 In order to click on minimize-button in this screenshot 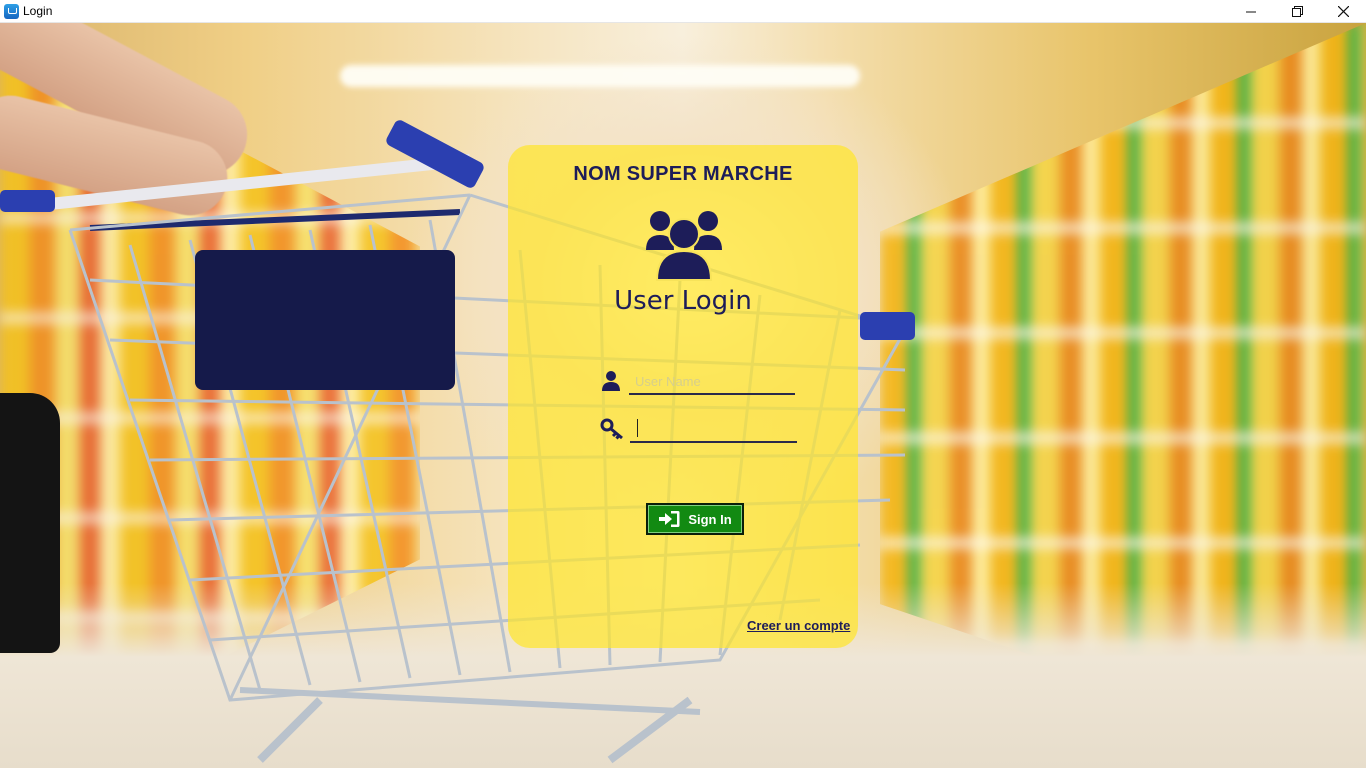, I will do `click(1251, 11)`.